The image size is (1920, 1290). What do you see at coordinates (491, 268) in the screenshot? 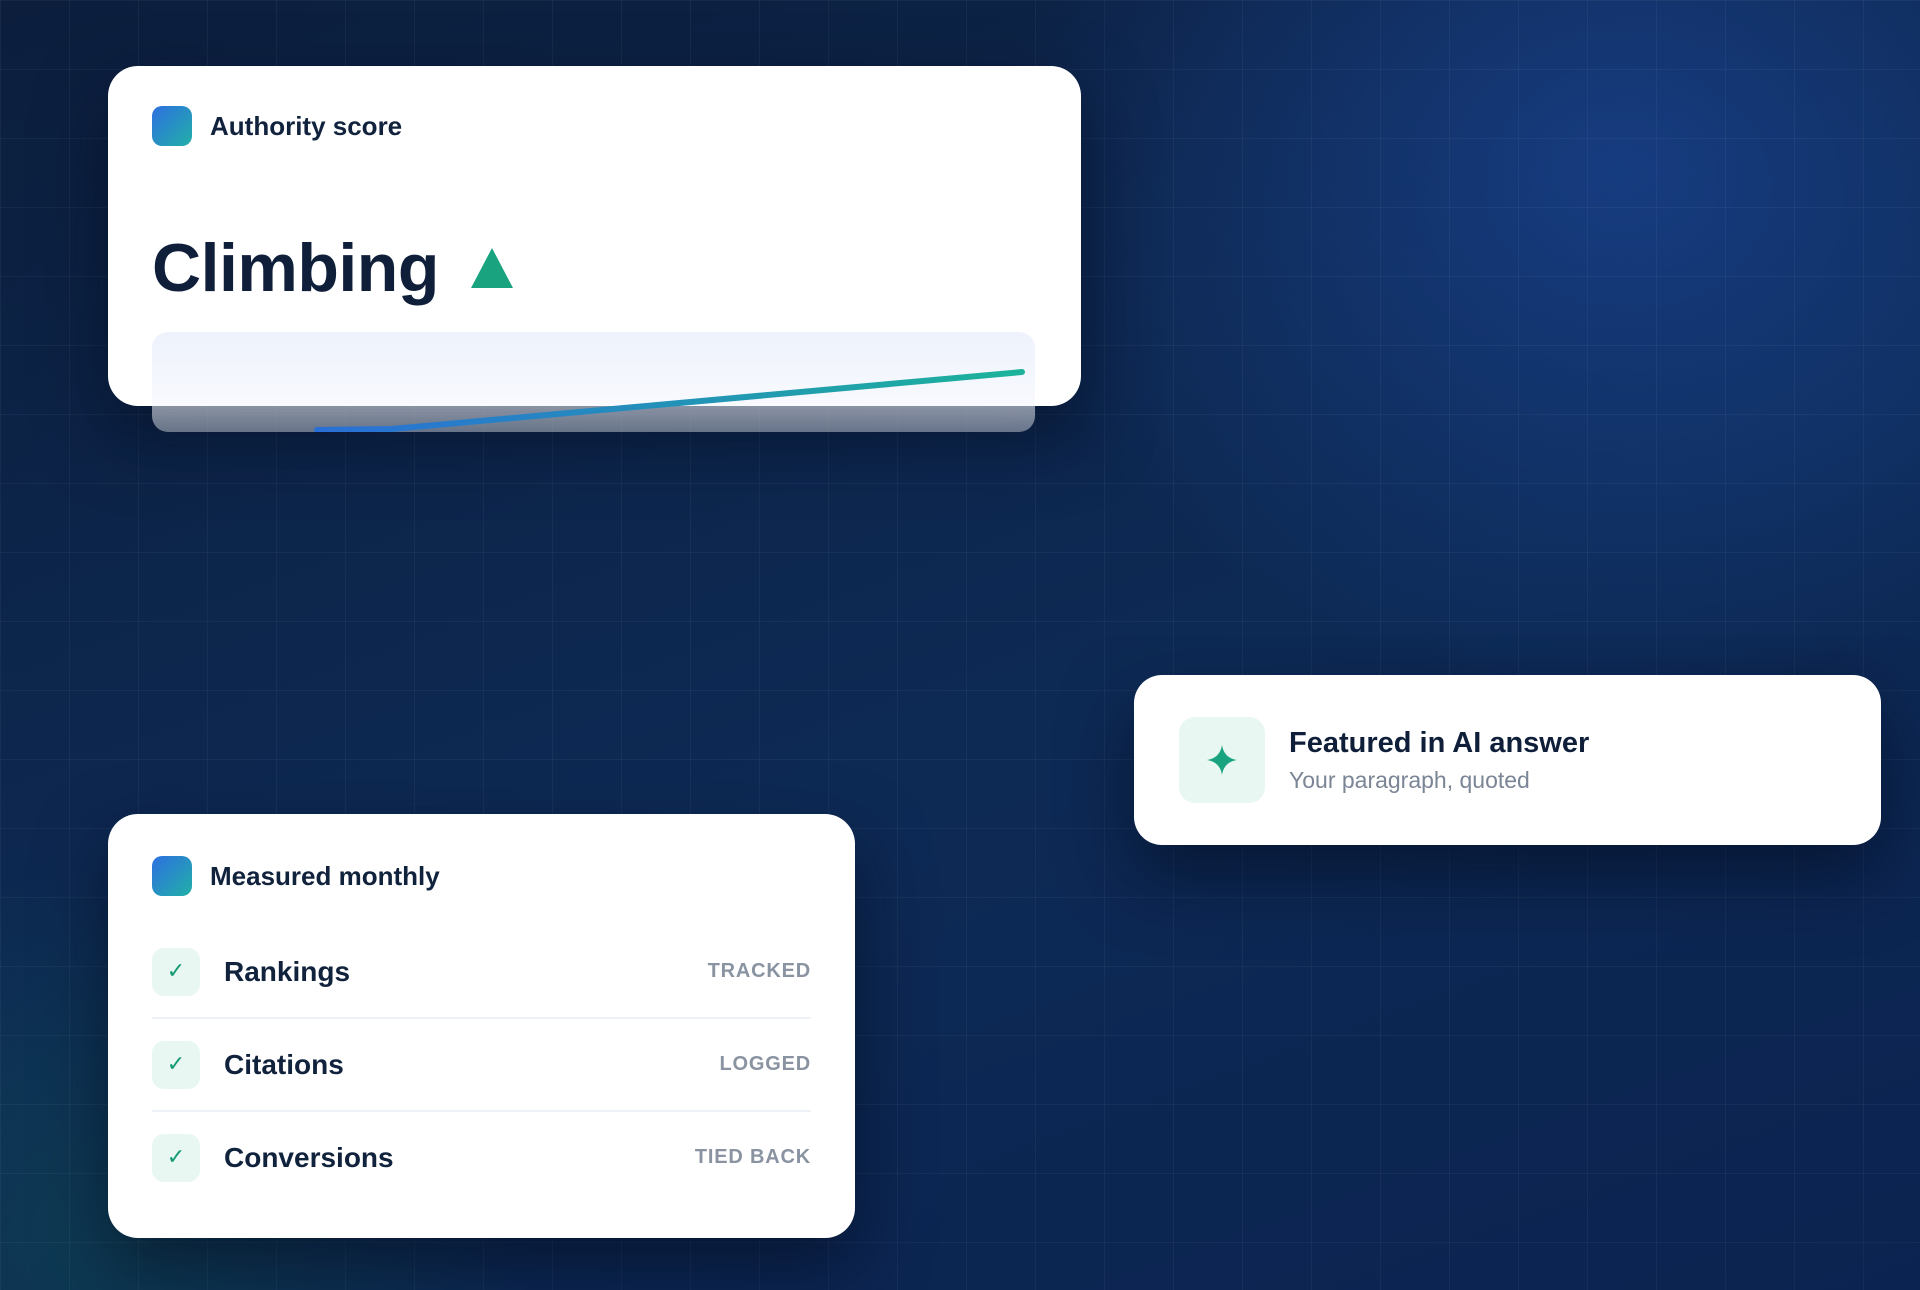
I see `triangle-up-icon` at bounding box center [491, 268].